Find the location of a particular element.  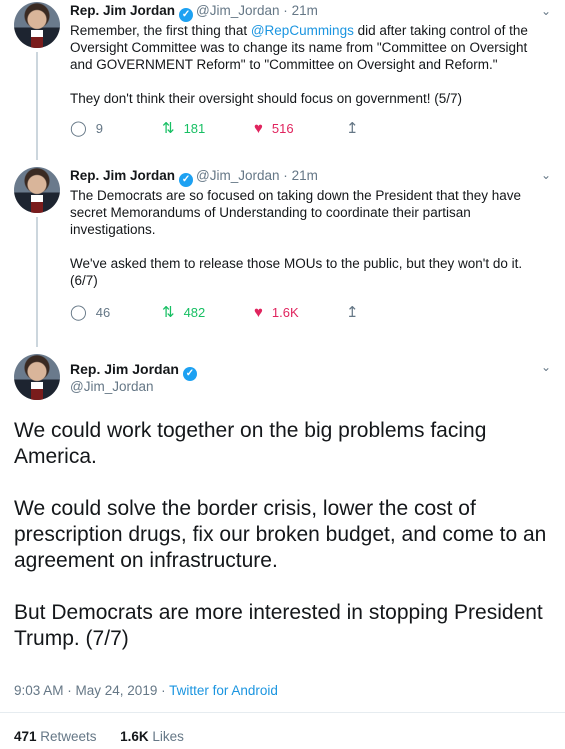

like-button: ♥ 1.6K is located at coordinates (276, 312).